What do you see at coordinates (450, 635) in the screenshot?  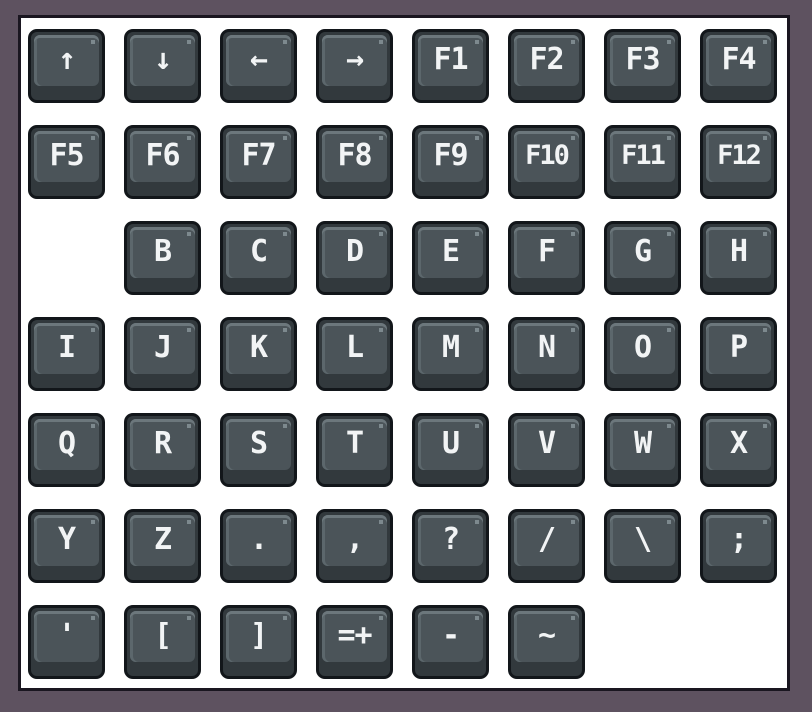 I see `keycap-label: -` at bounding box center [450, 635].